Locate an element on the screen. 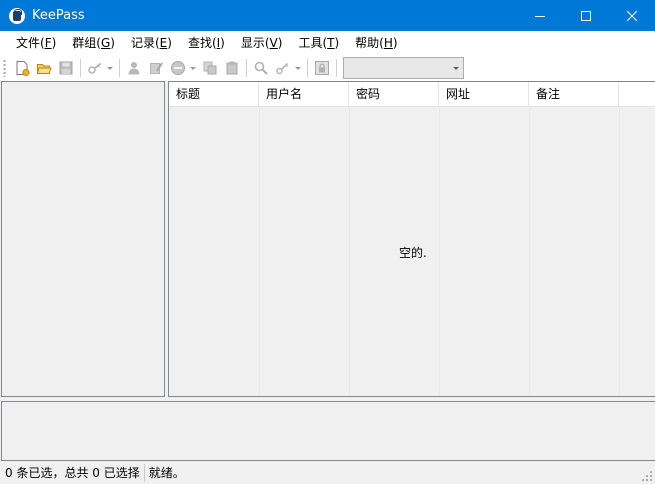  show-entries-icon is located at coordinates (282, 68).